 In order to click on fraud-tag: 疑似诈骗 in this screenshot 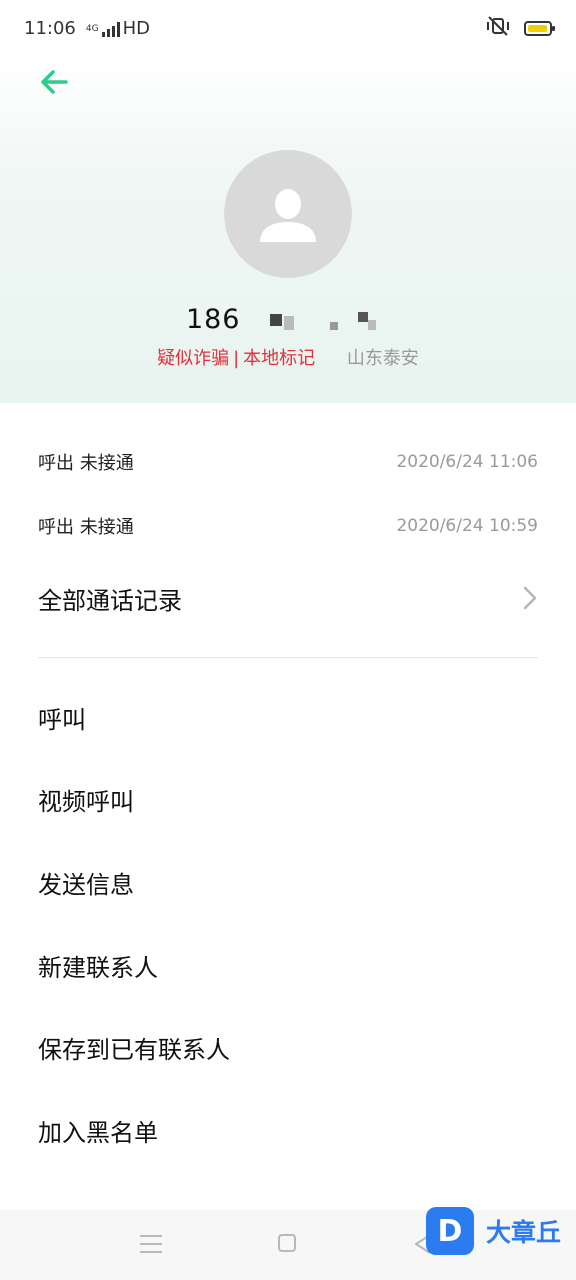, I will do `click(193, 358)`.